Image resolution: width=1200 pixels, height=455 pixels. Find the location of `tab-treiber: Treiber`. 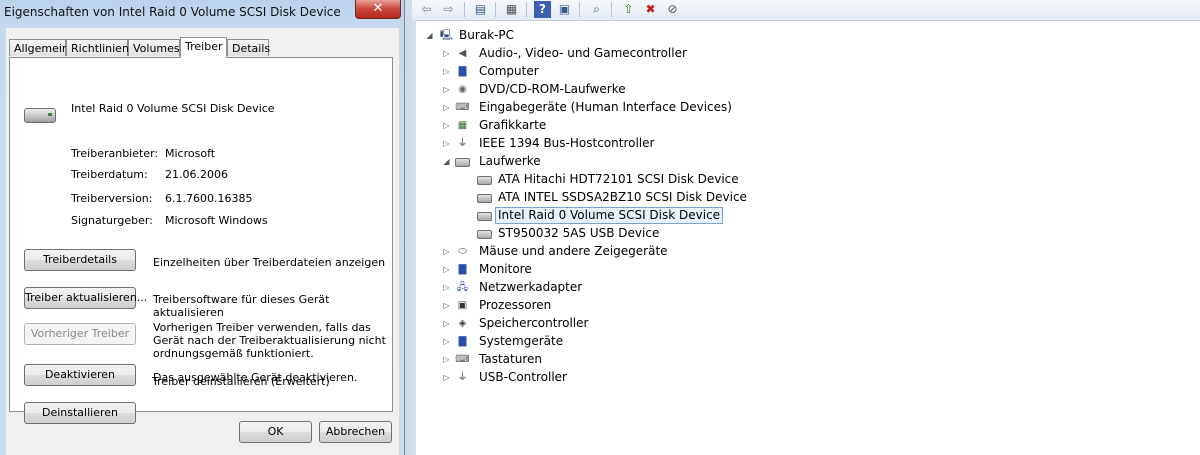

tab-treiber: Treiber is located at coordinates (203, 47).